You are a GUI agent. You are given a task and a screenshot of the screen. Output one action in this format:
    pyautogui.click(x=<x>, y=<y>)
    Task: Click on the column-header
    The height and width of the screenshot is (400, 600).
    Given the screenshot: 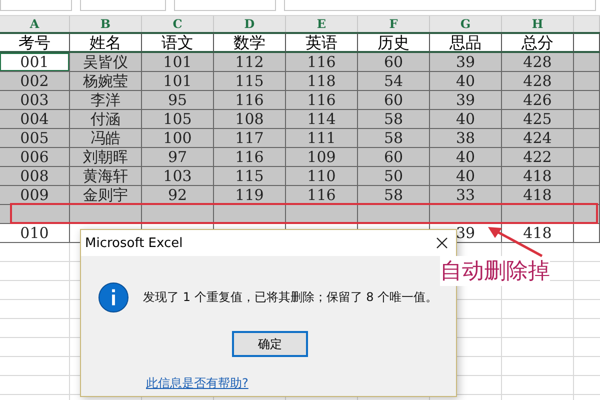 What is the action you would take?
    pyautogui.click(x=587, y=24)
    